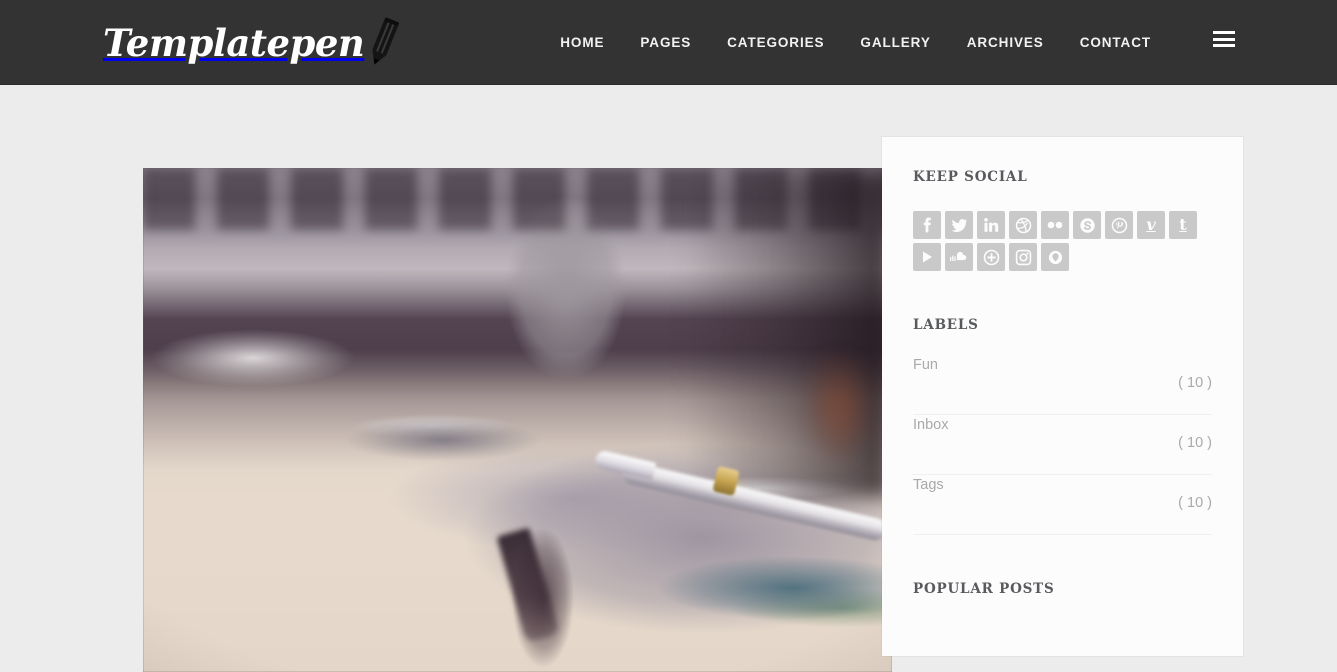  Describe the element at coordinates (1055, 257) in the screenshot. I see `behance-icon` at that location.